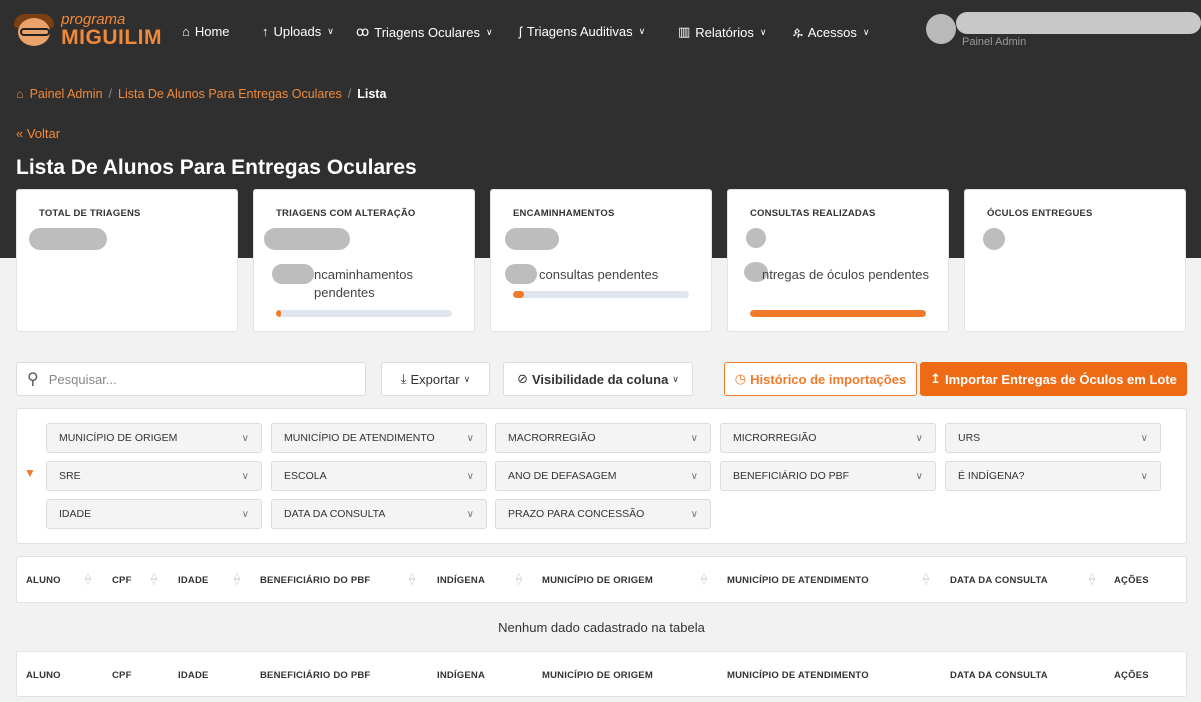 The height and width of the screenshot is (702, 1201). Describe the element at coordinates (461, 675) in the screenshot. I see `footer-column-indigena: INDÍGENA` at that location.